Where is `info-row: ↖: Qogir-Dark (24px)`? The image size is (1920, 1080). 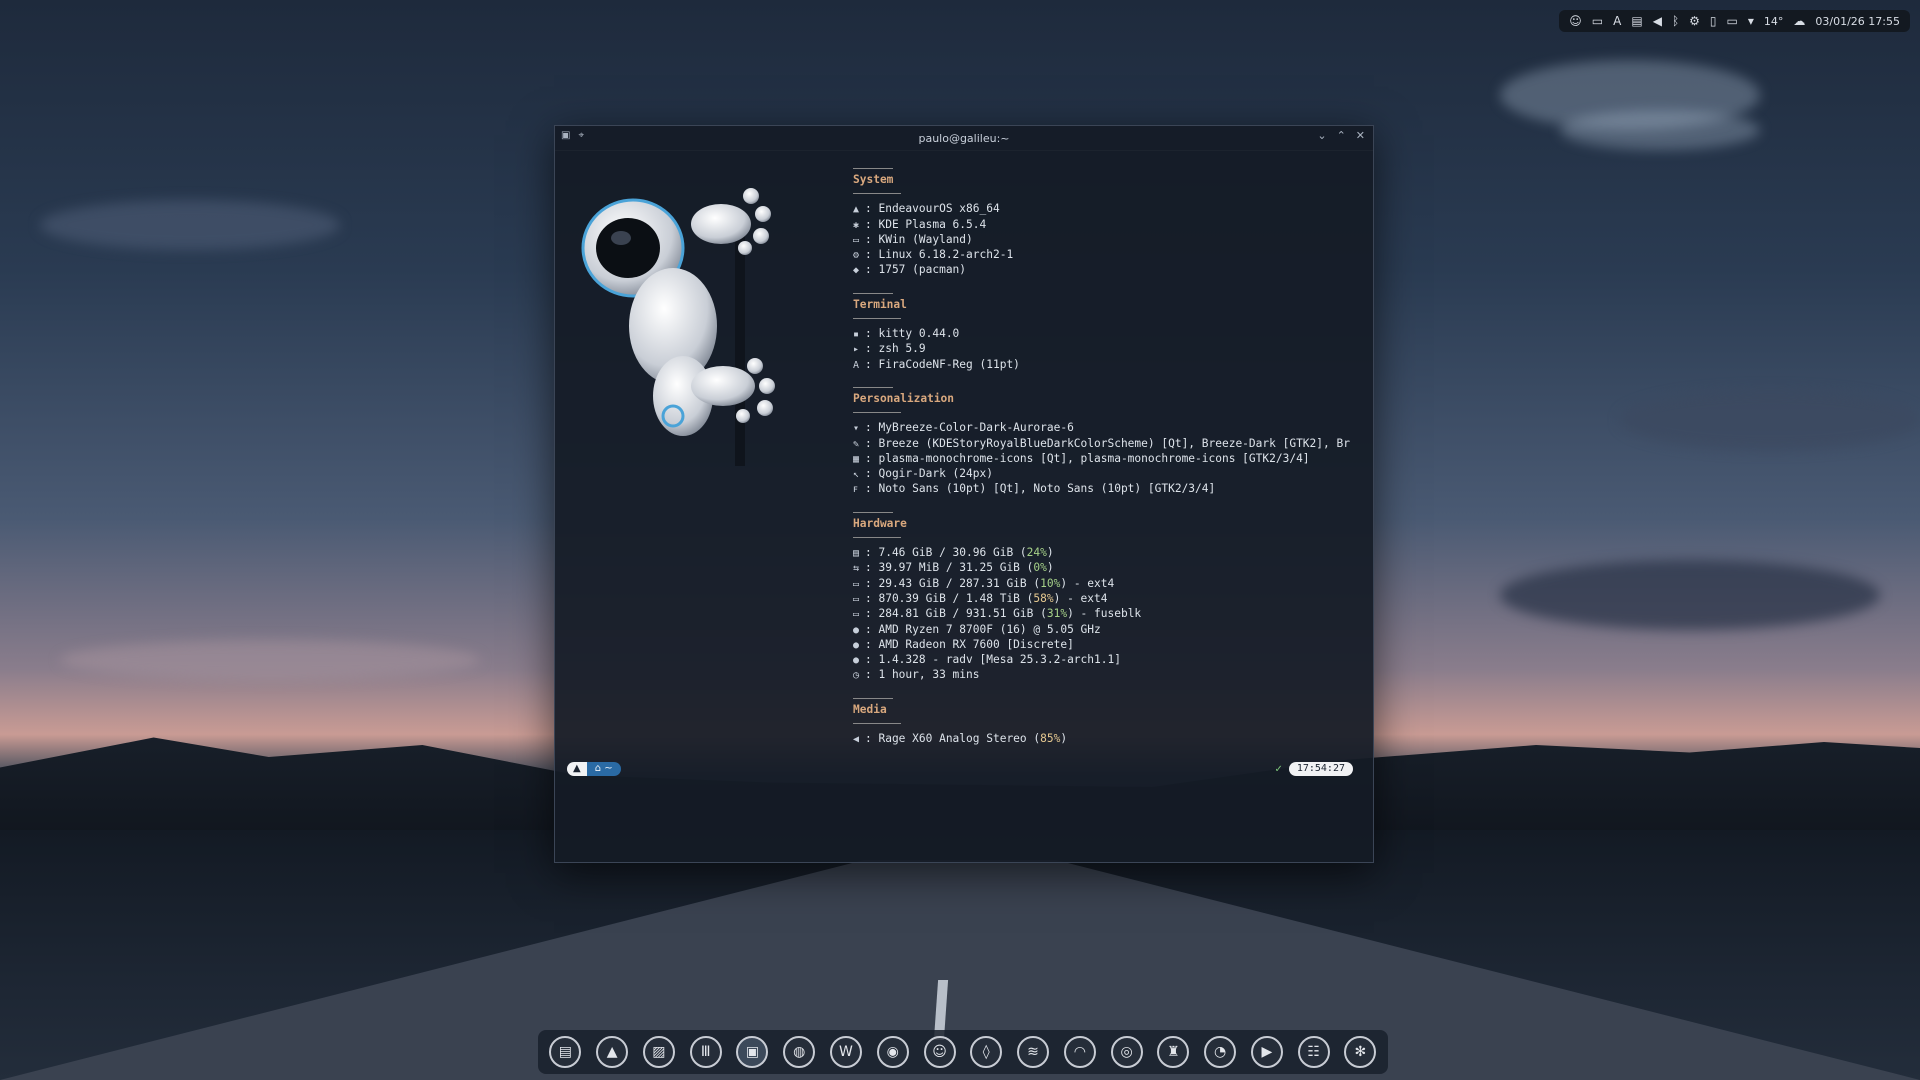 info-row: ↖: Qogir-Dark (24px) is located at coordinates (1101, 474).